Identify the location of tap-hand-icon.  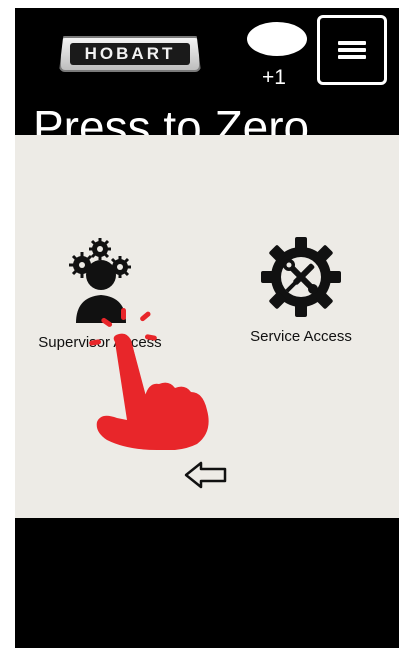
(149, 379).